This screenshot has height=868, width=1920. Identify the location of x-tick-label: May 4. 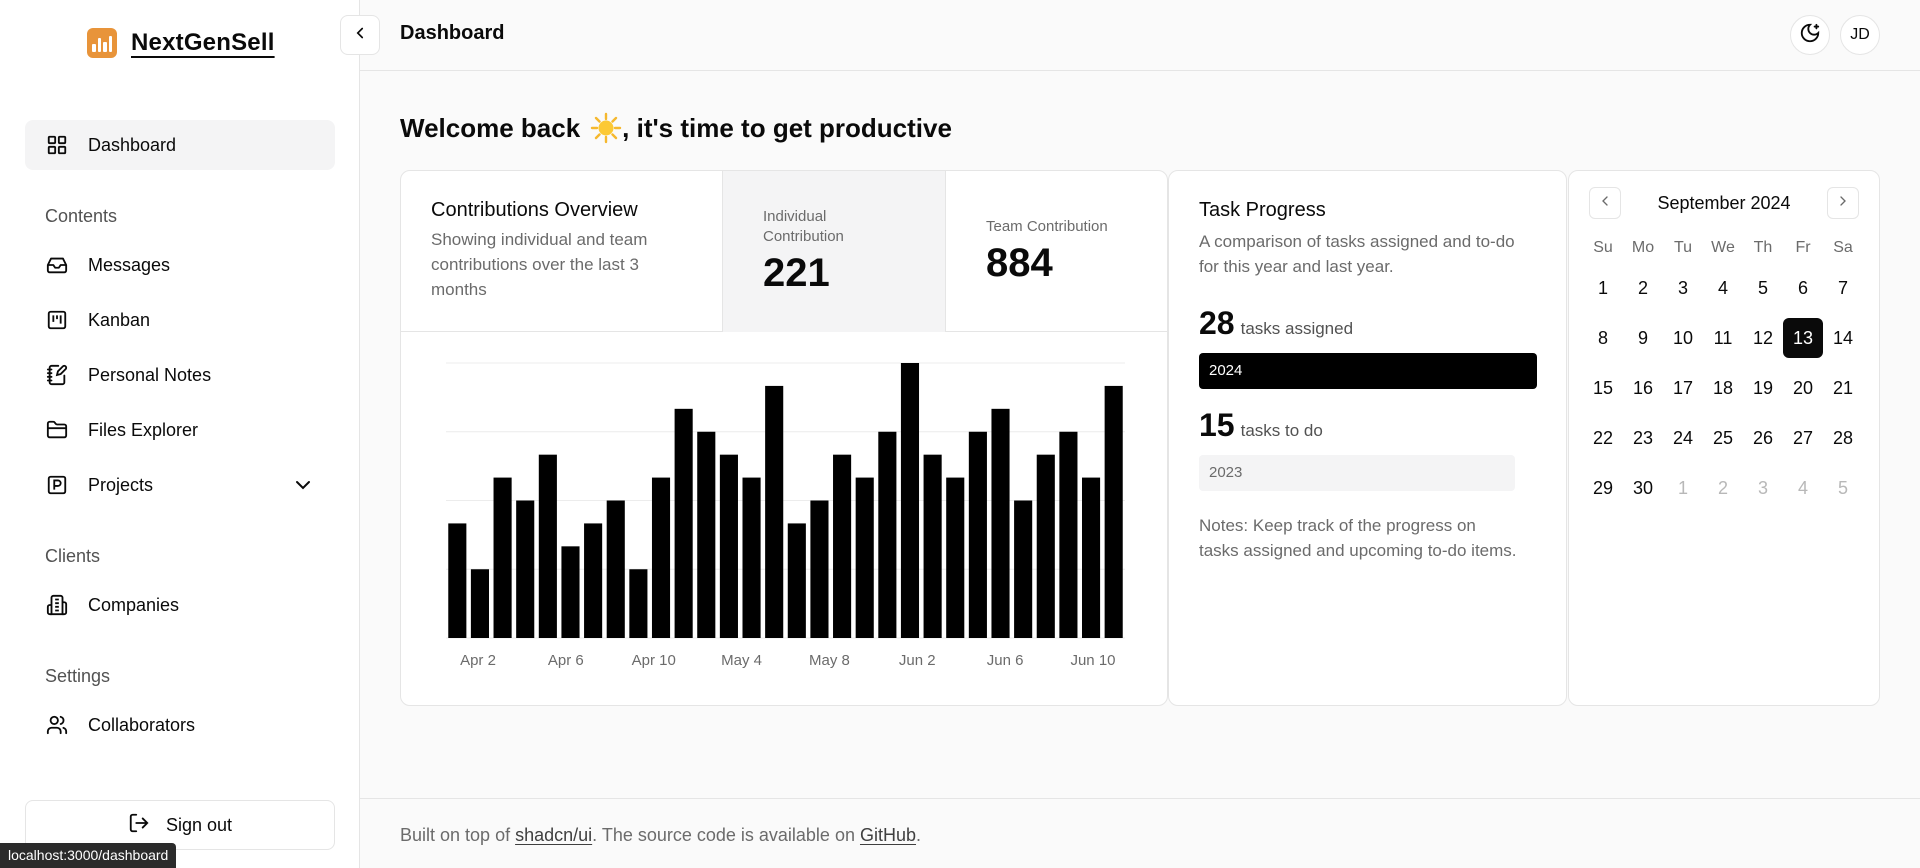
(741, 660).